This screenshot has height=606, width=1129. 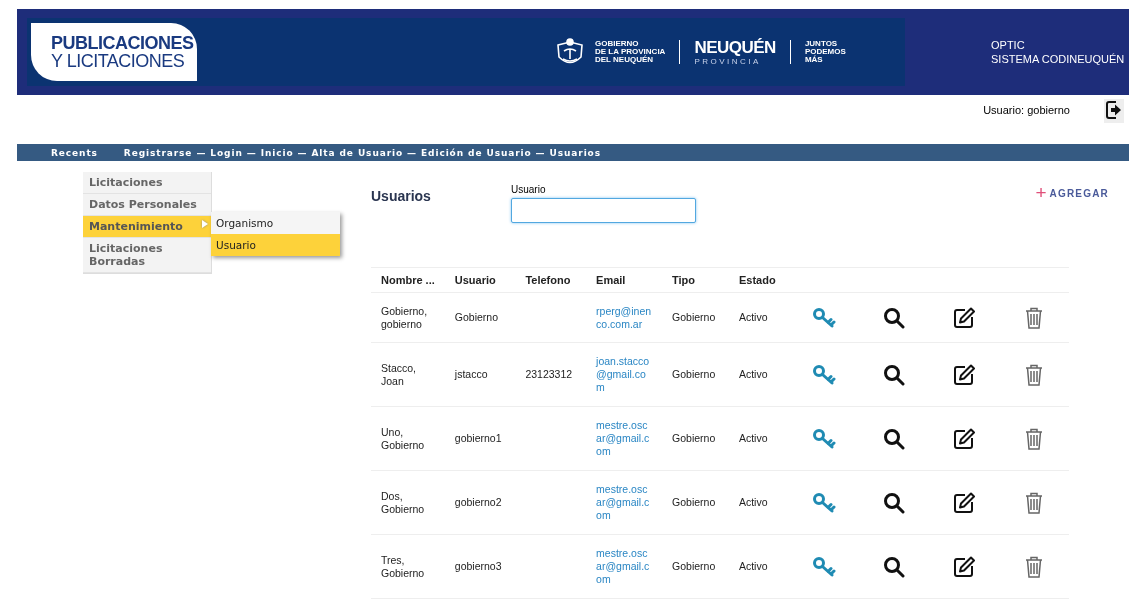 What do you see at coordinates (480, 438) in the screenshot?
I see `table-cell: gobierno1` at bounding box center [480, 438].